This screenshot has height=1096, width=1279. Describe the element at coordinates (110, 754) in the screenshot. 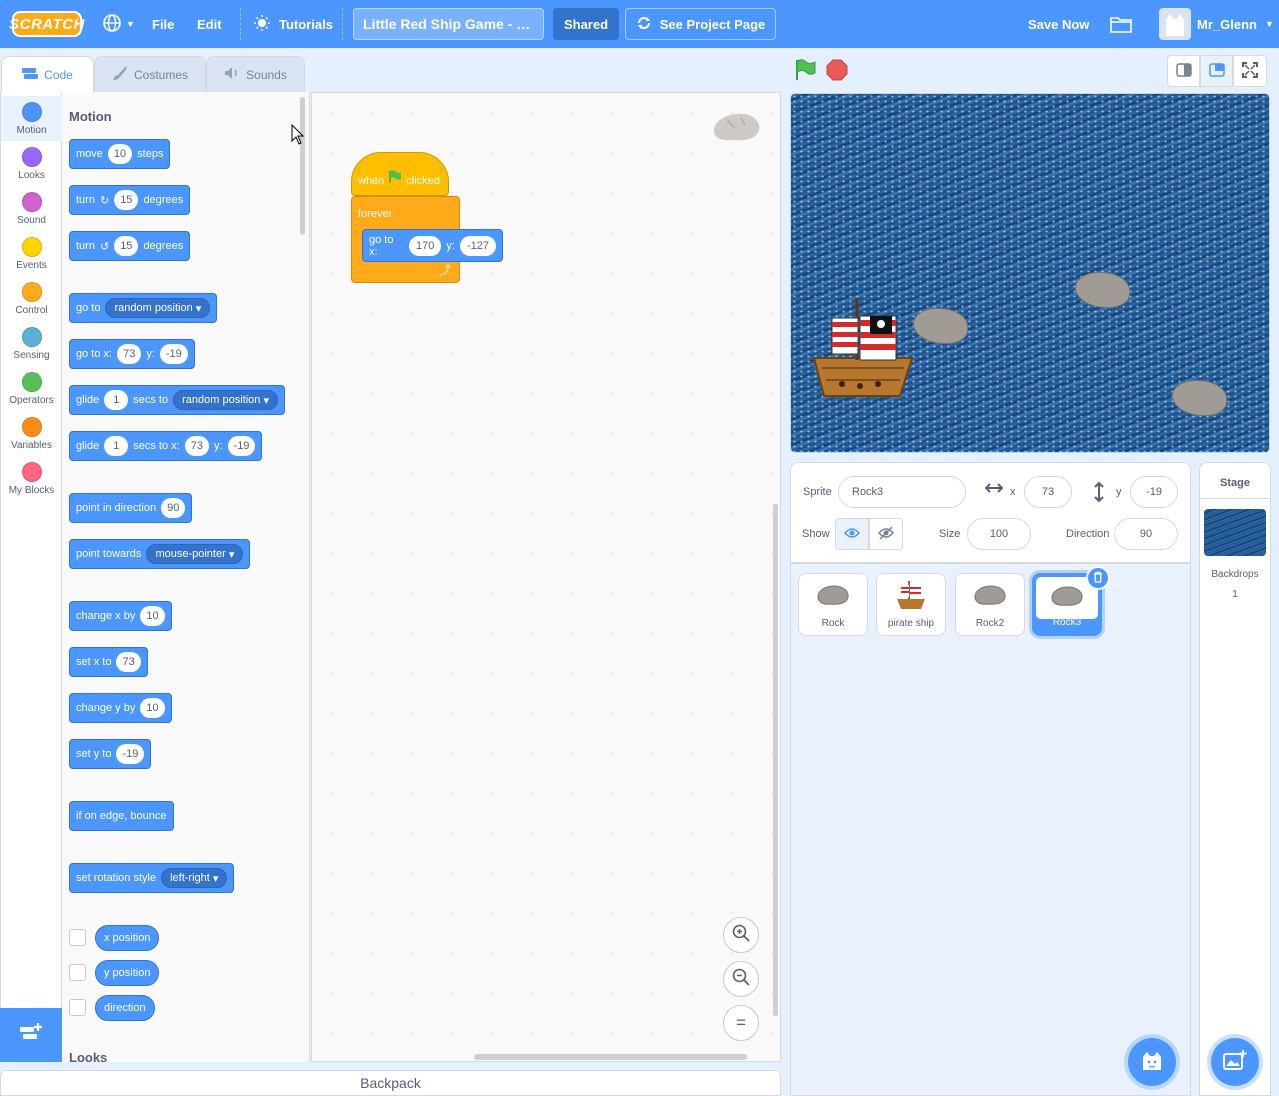

I see `set-y-block: set y to -19` at that location.